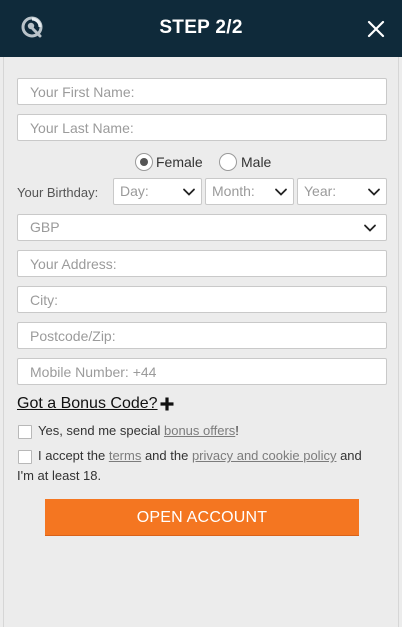 The image size is (402, 627). What do you see at coordinates (166, 455) in the screenshot?
I see `terms-text-mid: and the` at bounding box center [166, 455].